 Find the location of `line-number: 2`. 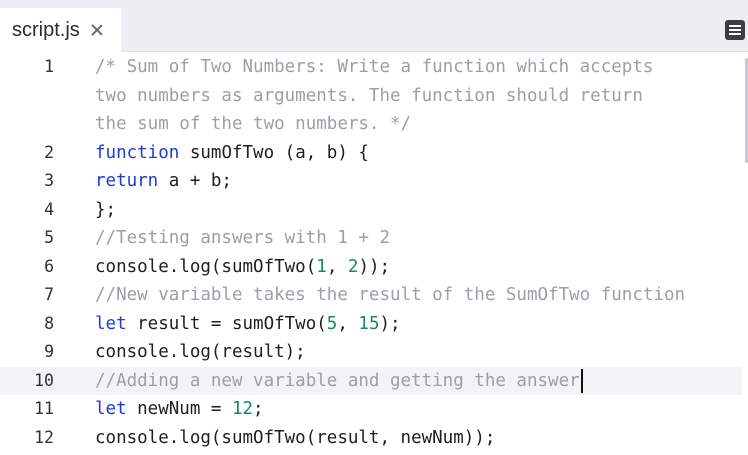

line-number: 2 is located at coordinates (49, 152).